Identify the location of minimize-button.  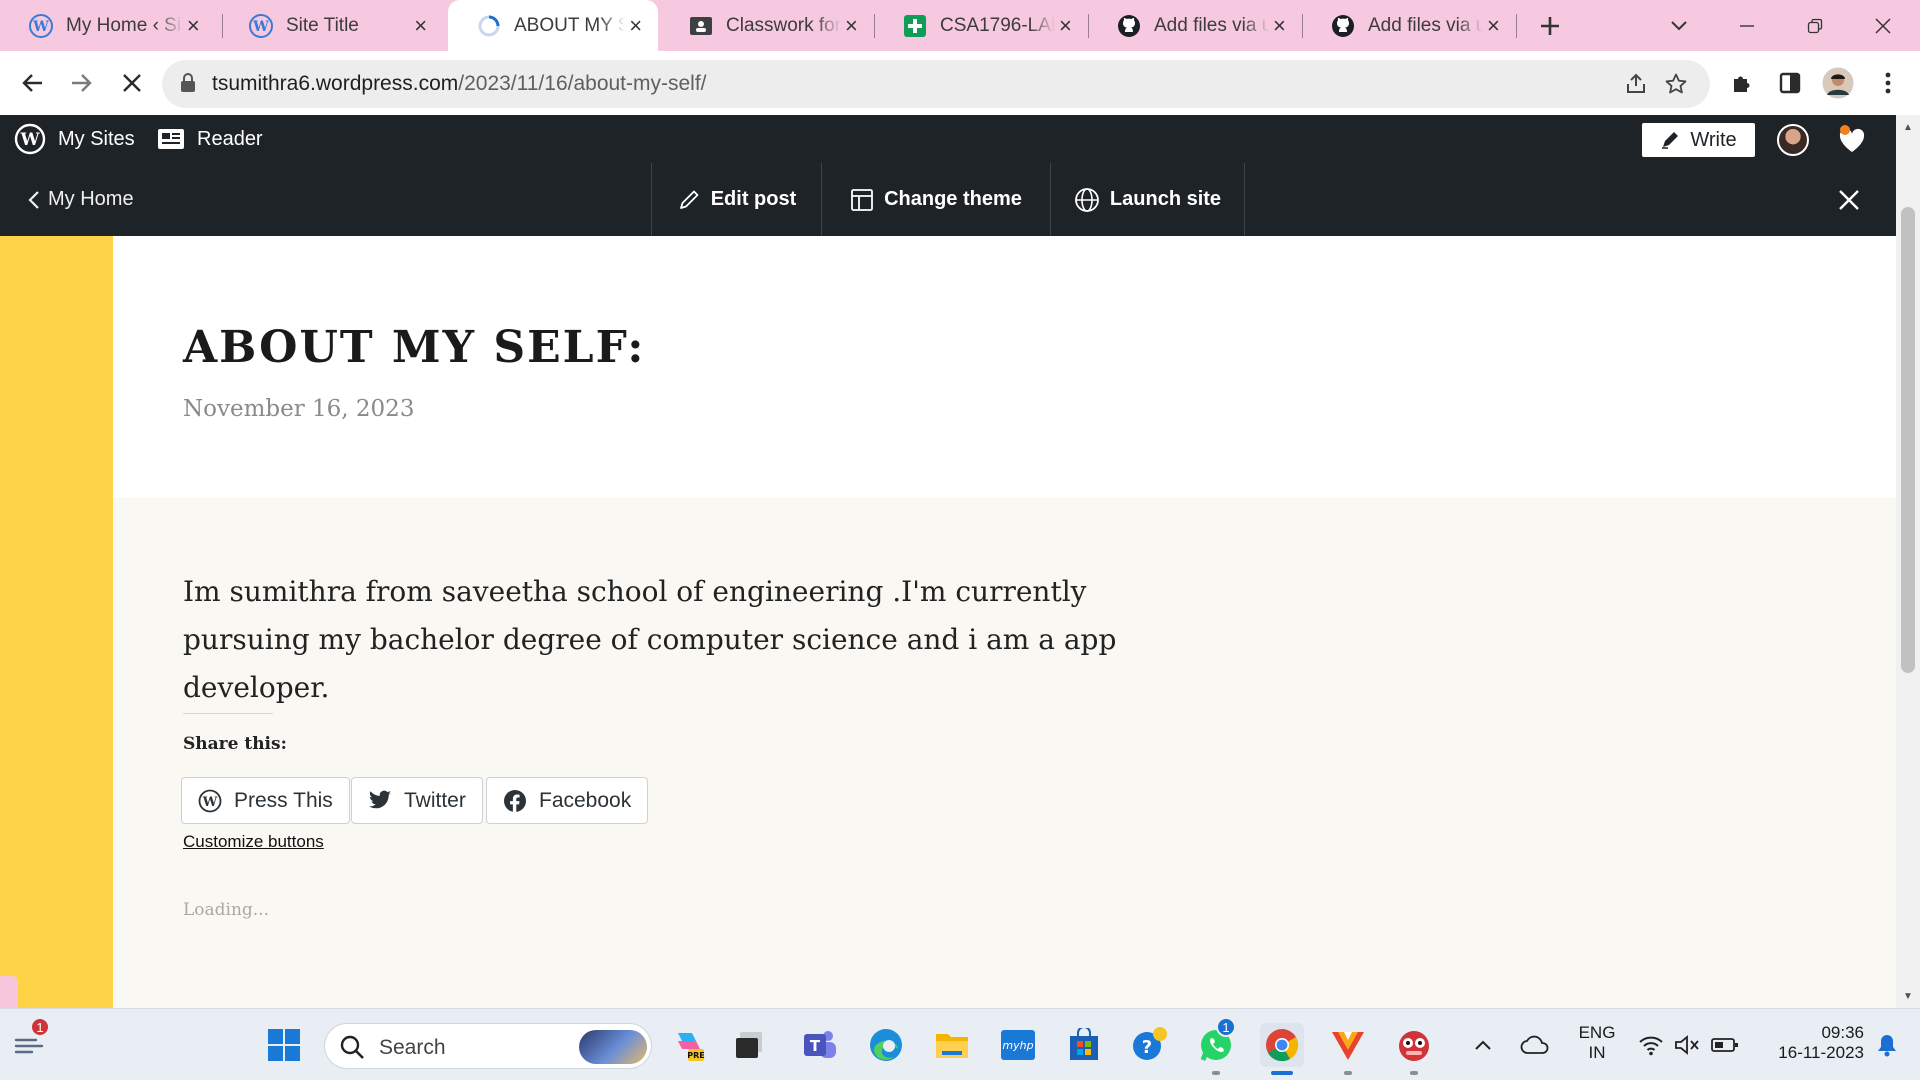
(1747, 25).